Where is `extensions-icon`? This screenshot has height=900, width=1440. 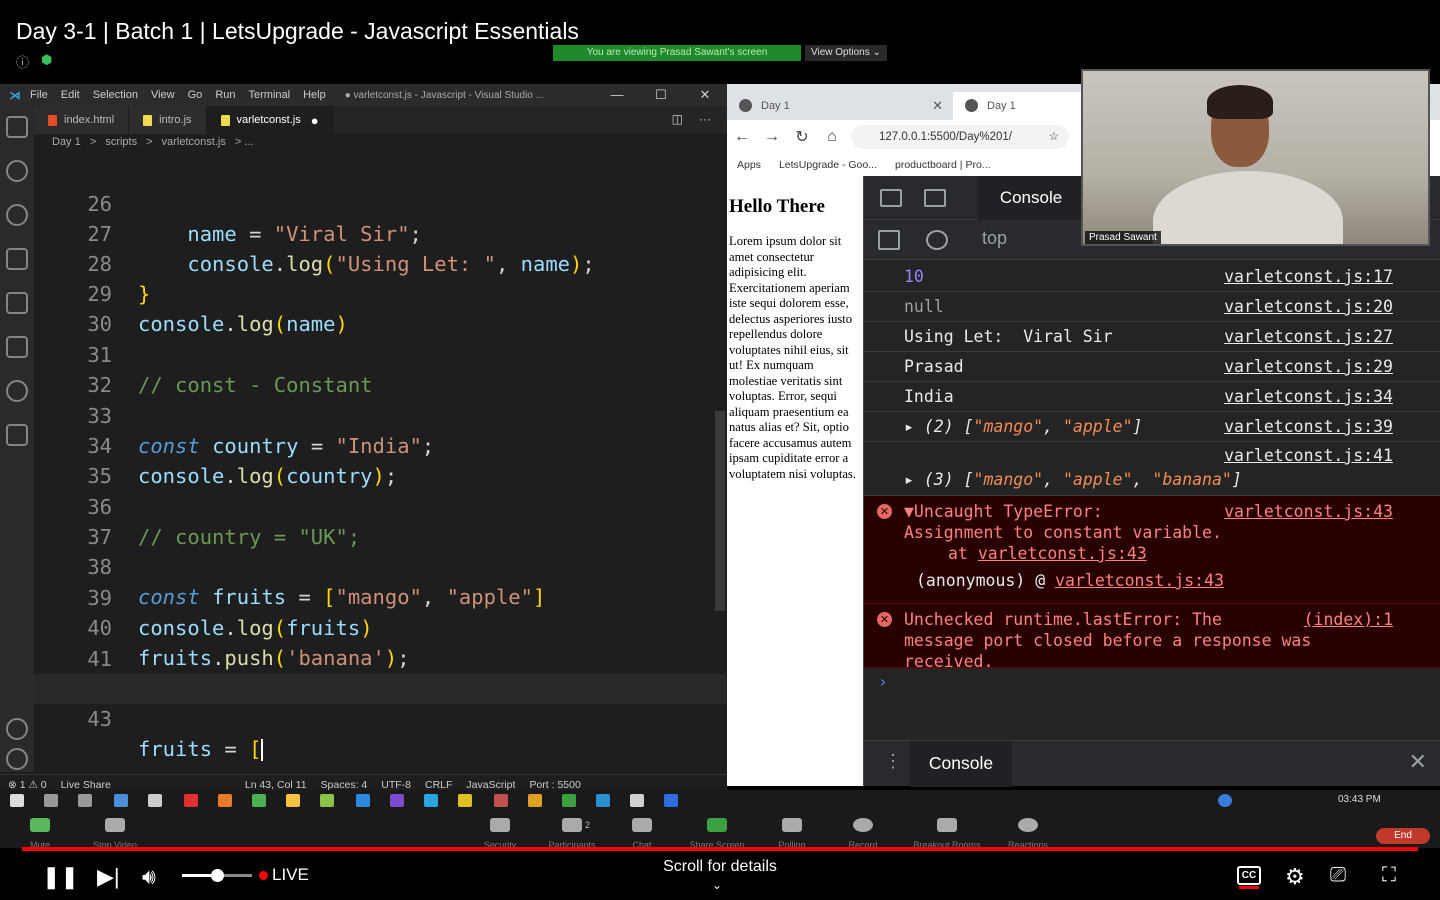 extensions-icon is located at coordinates (17, 303).